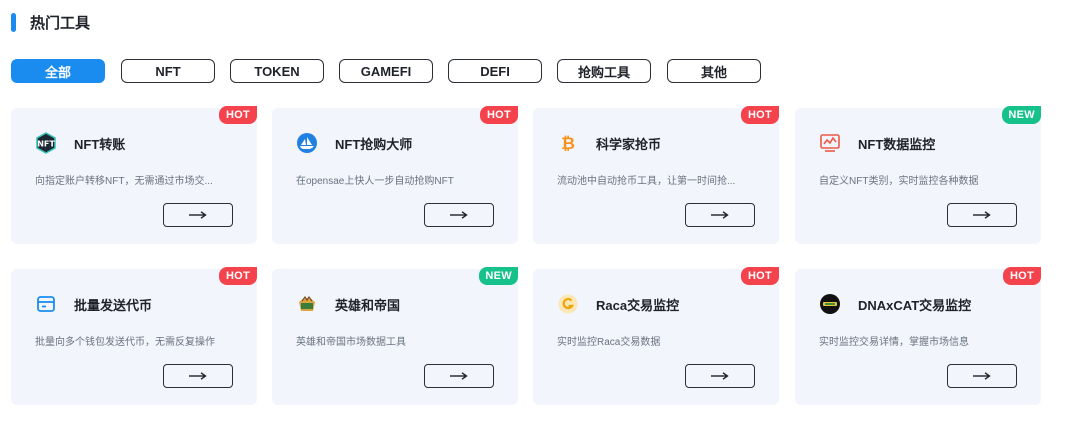 The height and width of the screenshot is (425, 1080). What do you see at coordinates (568, 304) in the screenshot?
I see `raca-coin-icon` at bounding box center [568, 304].